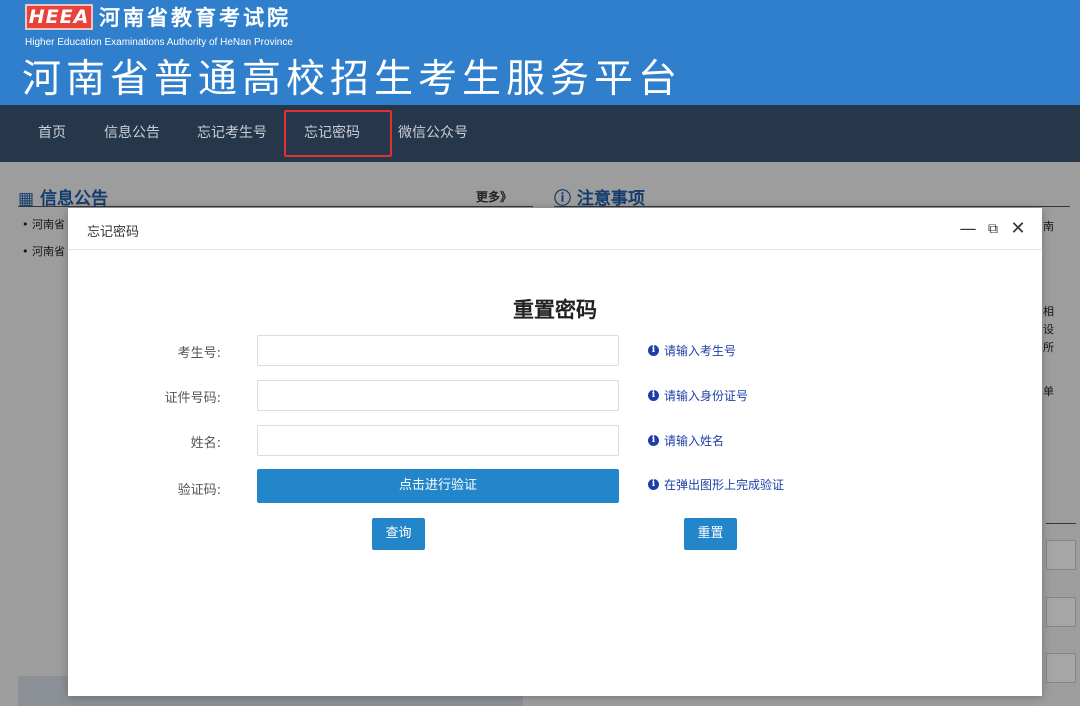 Image resolution: width=1080 pixels, height=706 pixels. I want to click on nav-item-notices: 信息公告, so click(132, 133).